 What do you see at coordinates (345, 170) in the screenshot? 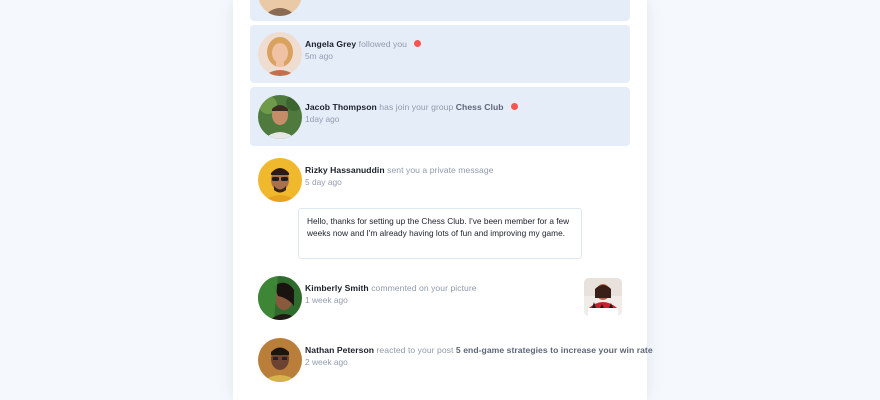
I see `user-name-link: Rizky Hassanuddin` at bounding box center [345, 170].